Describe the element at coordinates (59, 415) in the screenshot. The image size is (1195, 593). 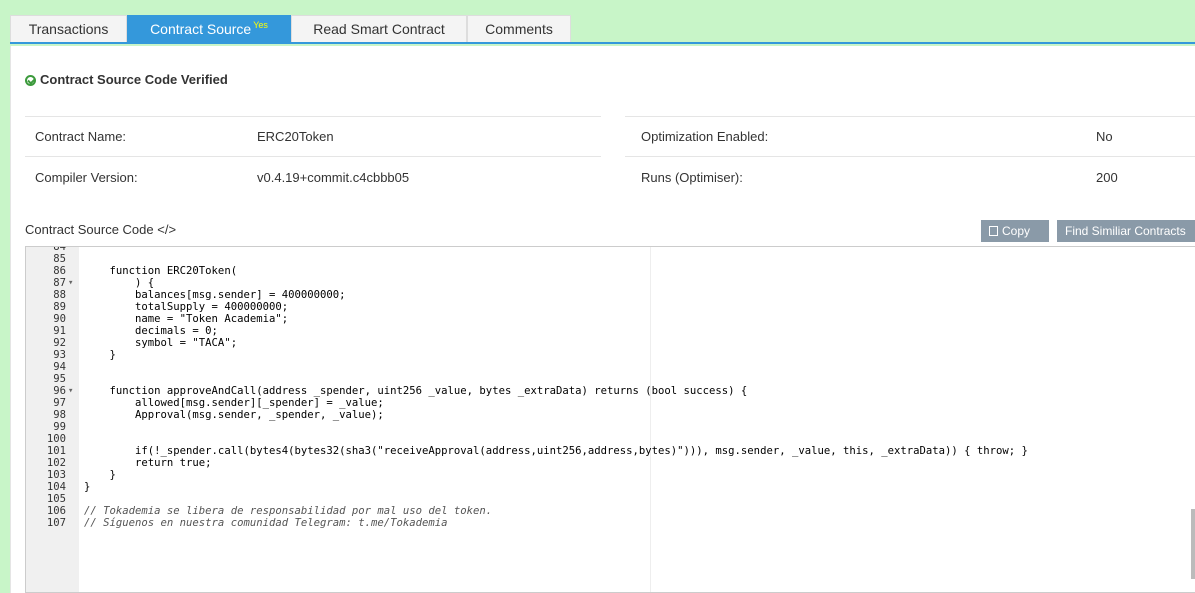
I see `line-number: 98` at that location.